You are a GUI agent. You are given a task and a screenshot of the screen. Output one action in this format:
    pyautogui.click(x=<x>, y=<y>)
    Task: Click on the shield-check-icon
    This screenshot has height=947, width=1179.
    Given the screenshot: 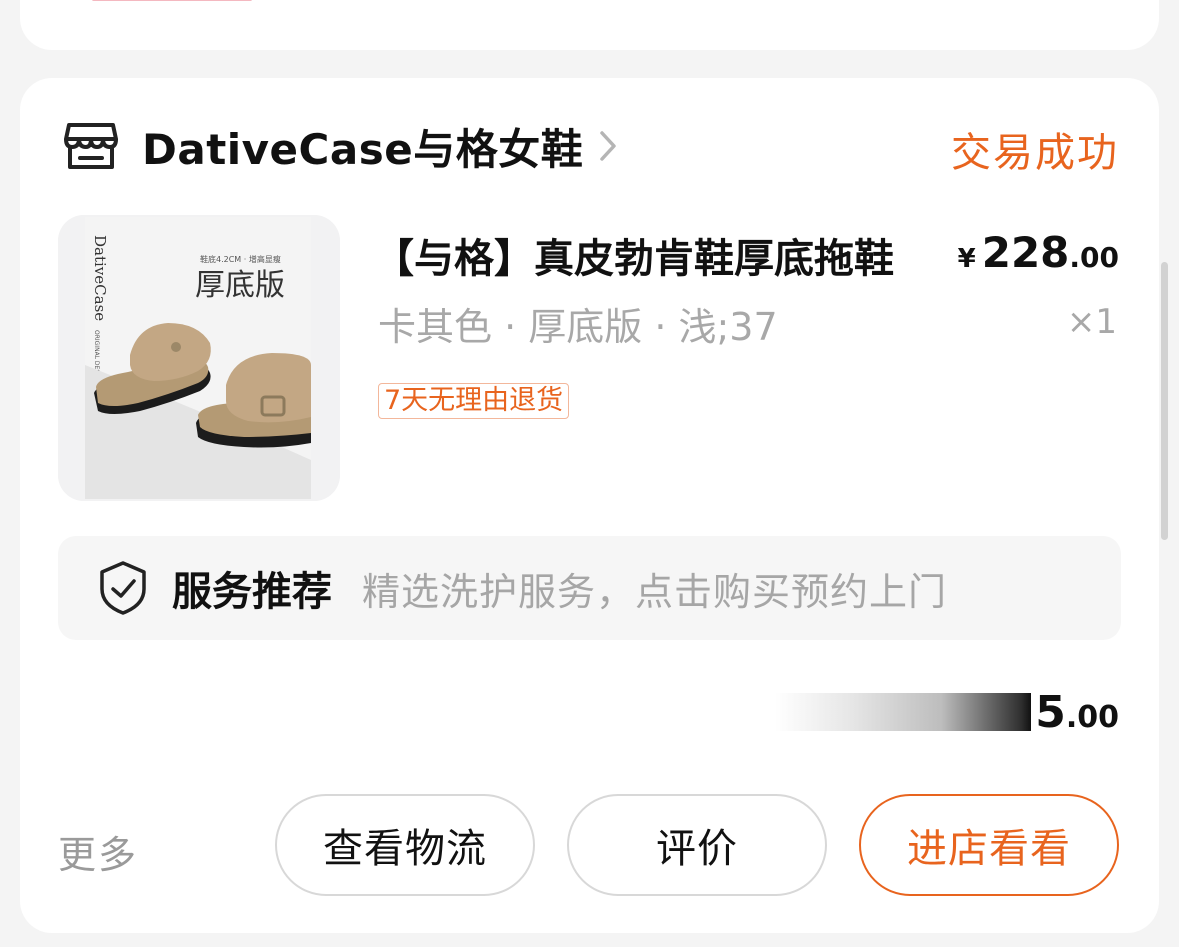 What is the action you would take?
    pyautogui.click(x=123, y=588)
    